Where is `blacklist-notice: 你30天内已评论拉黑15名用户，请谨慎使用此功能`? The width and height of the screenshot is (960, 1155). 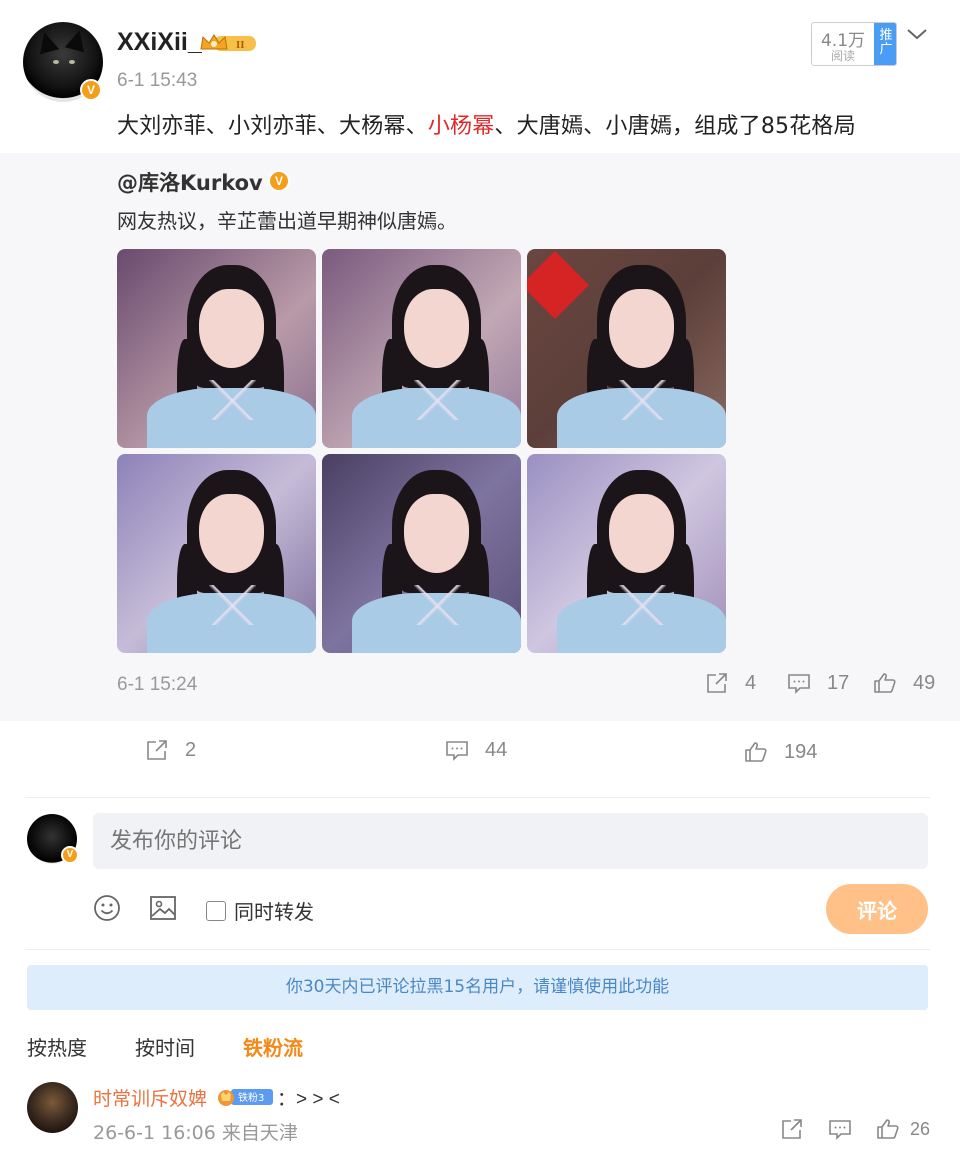
blacklist-notice: 你30天内已评论拉黑15名用户，请谨慎使用此功能 is located at coordinates (477, 987).